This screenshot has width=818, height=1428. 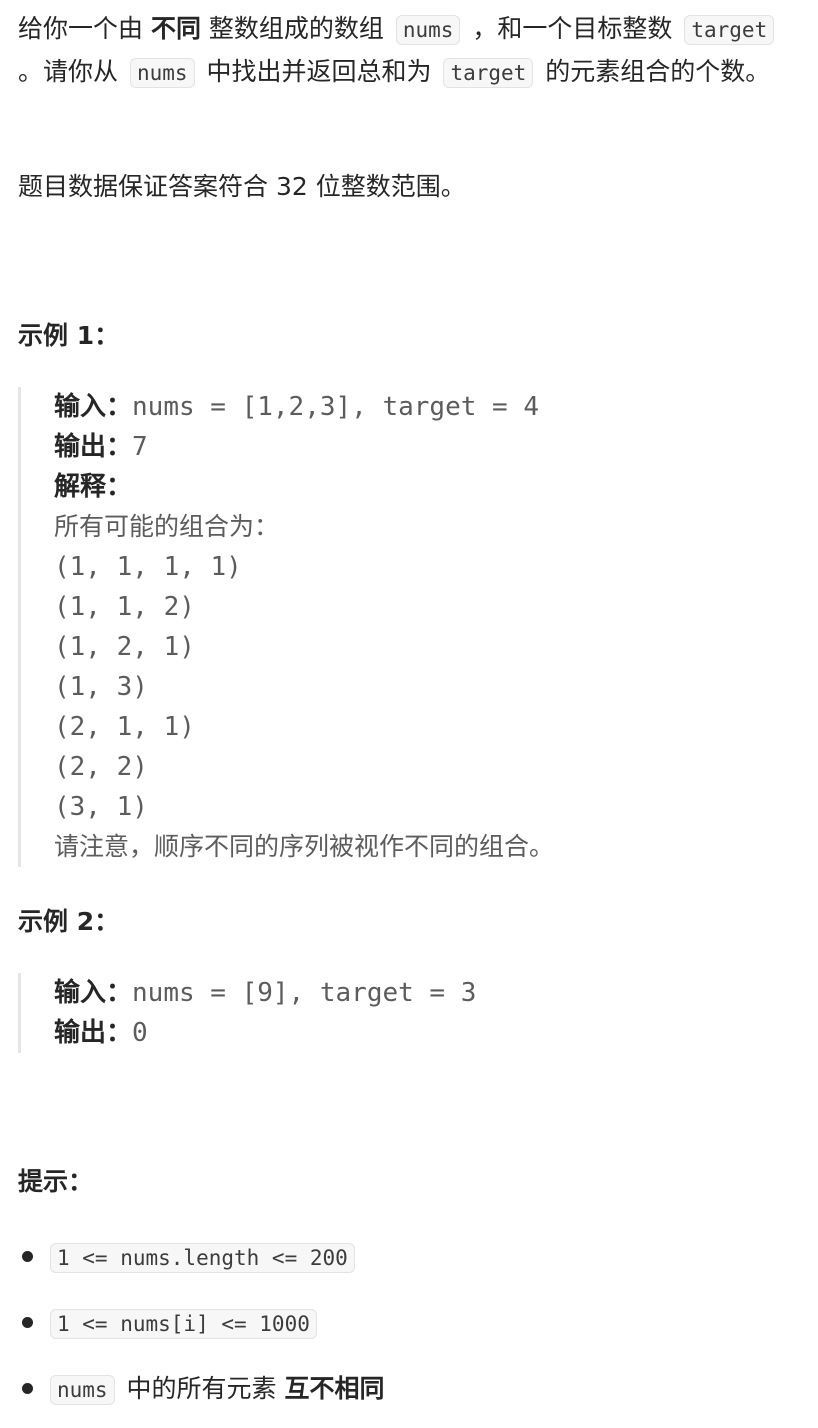 What do you see at coordinates (124, 727) in the screenshot?
I see `combo-line: (2, 1, 1)` at bounding box center [124, 727].